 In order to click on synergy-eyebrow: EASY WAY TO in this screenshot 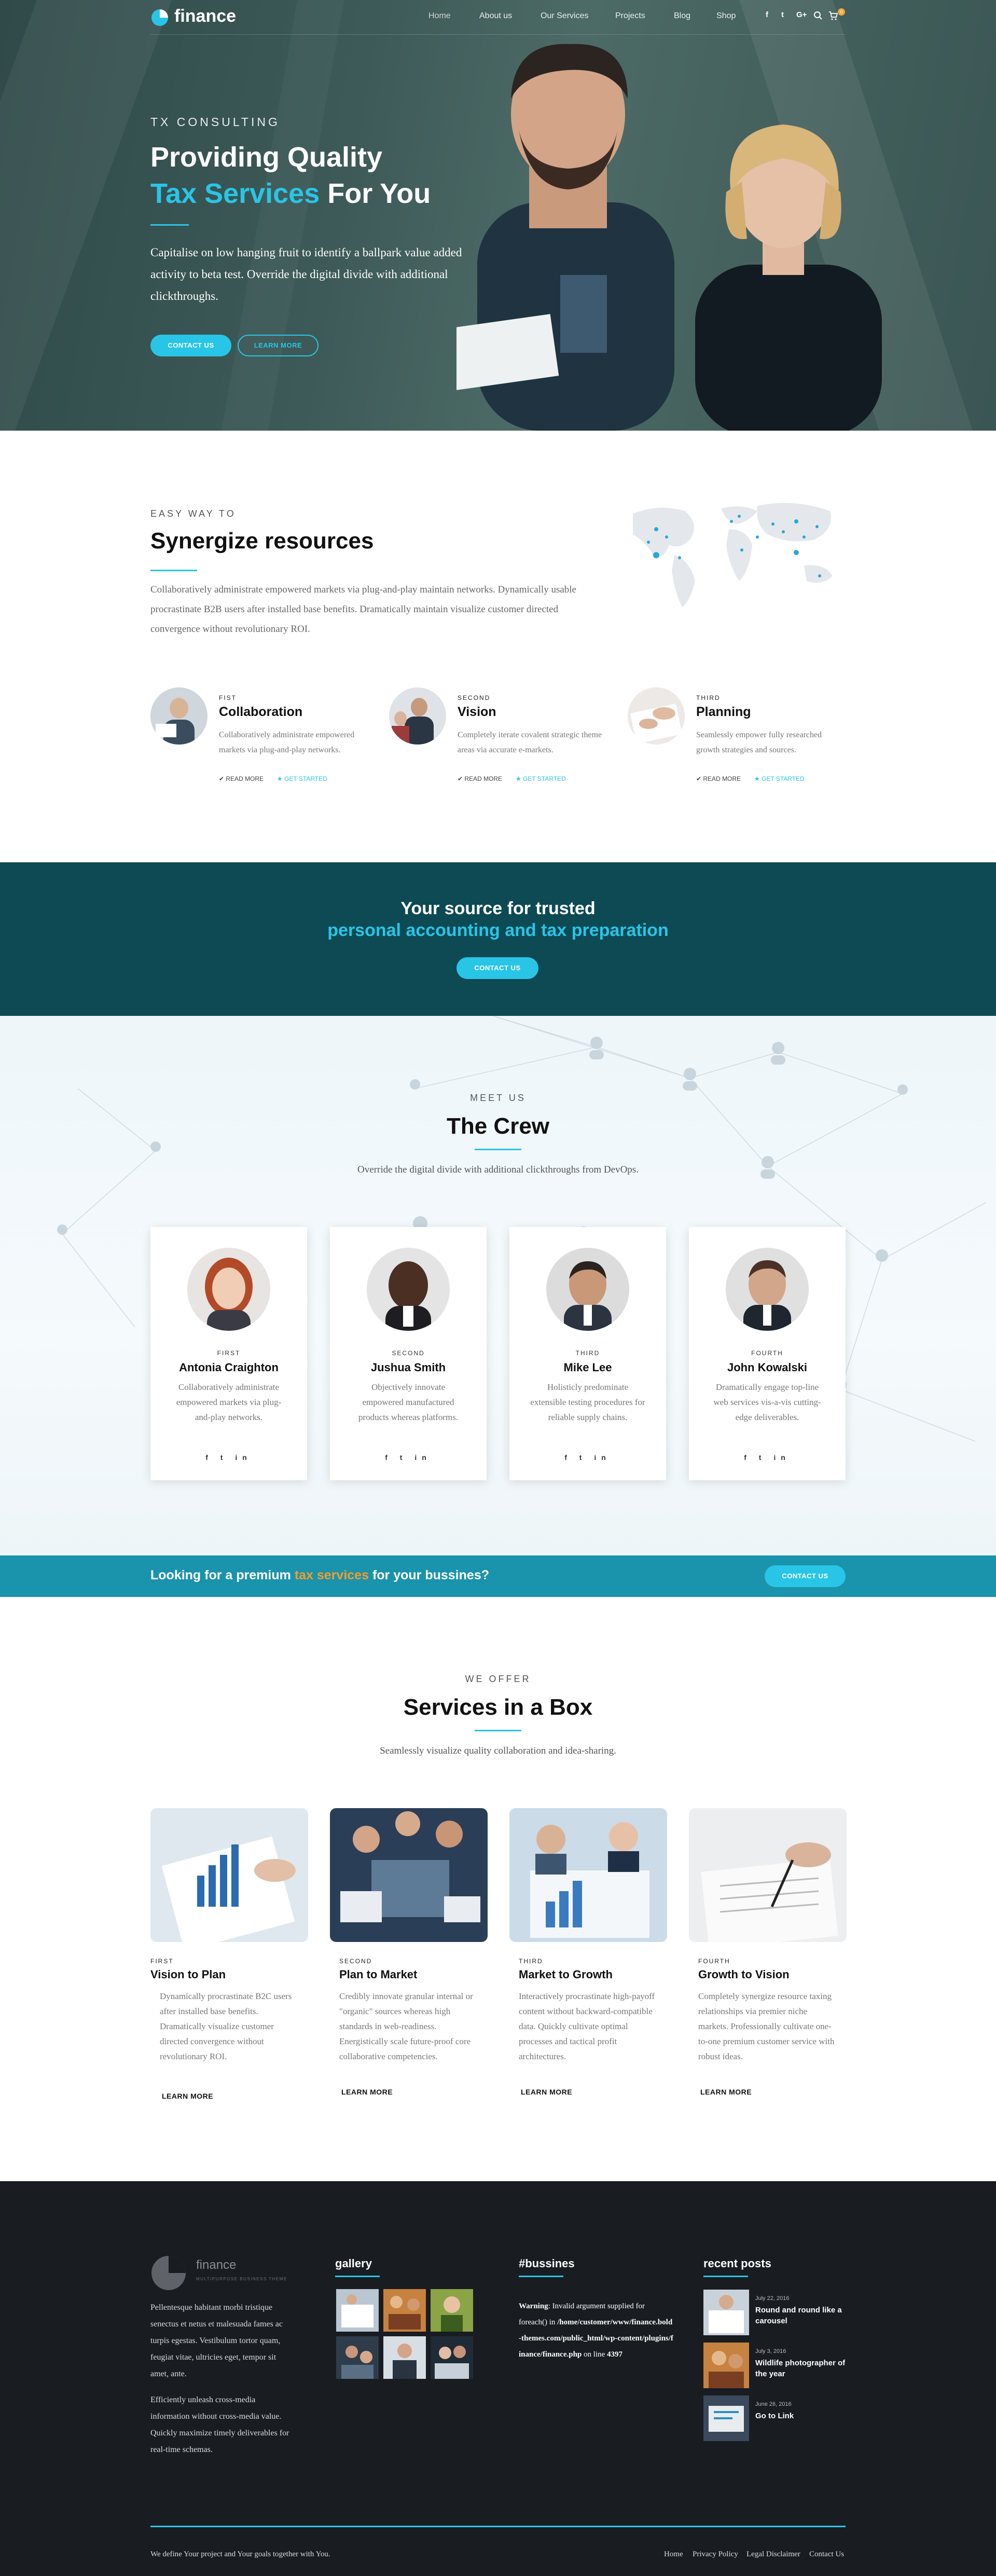, I will do `click(193, 513)`.